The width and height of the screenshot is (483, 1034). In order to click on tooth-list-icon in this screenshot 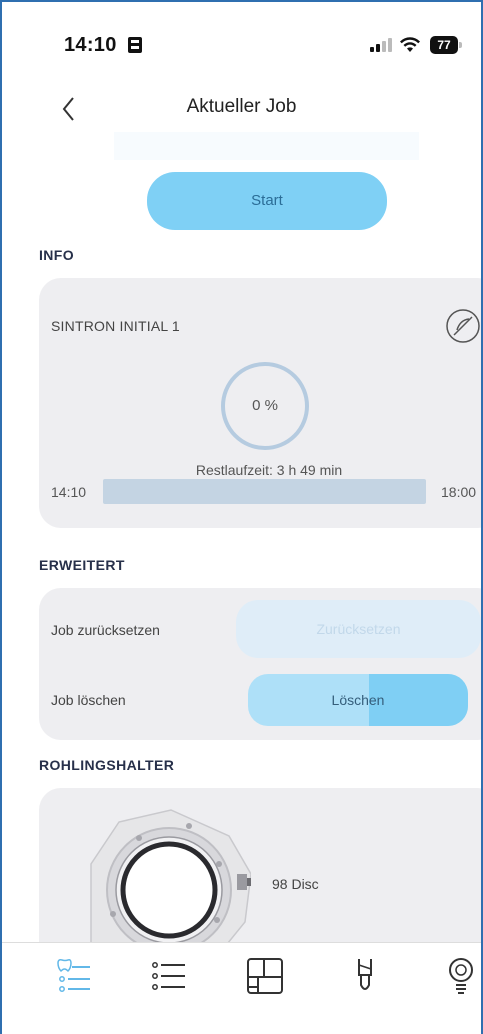, I will do `click(73, 976)`.